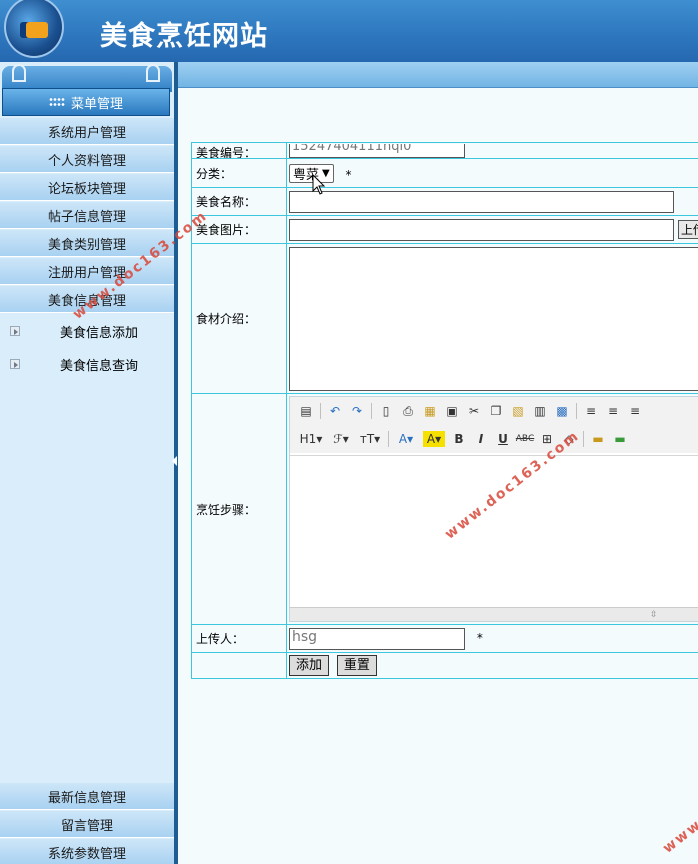 The width and height of the screenshot is (698, 864). Describe the element at coordinates (654, 615) in the screenshot. I see `resize-handle-icon: ⇳` at that location.